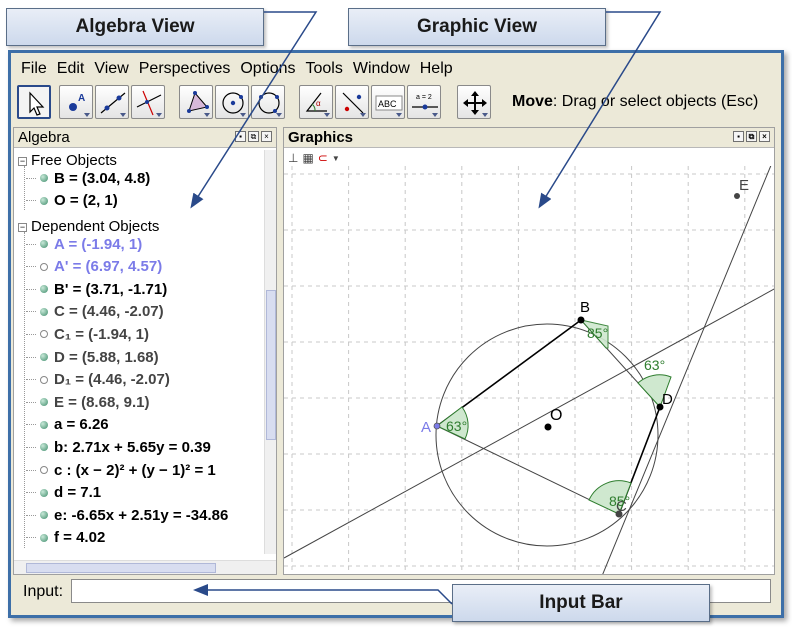  What do you see at coordinates (532, 101) in the screenshot?
I see `tool-help-name: Move` at bounding box center [532, 101].